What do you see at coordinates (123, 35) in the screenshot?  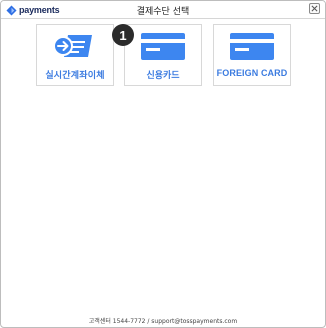 I see `step-number-badge: 1` at bounding box center [123, 35].